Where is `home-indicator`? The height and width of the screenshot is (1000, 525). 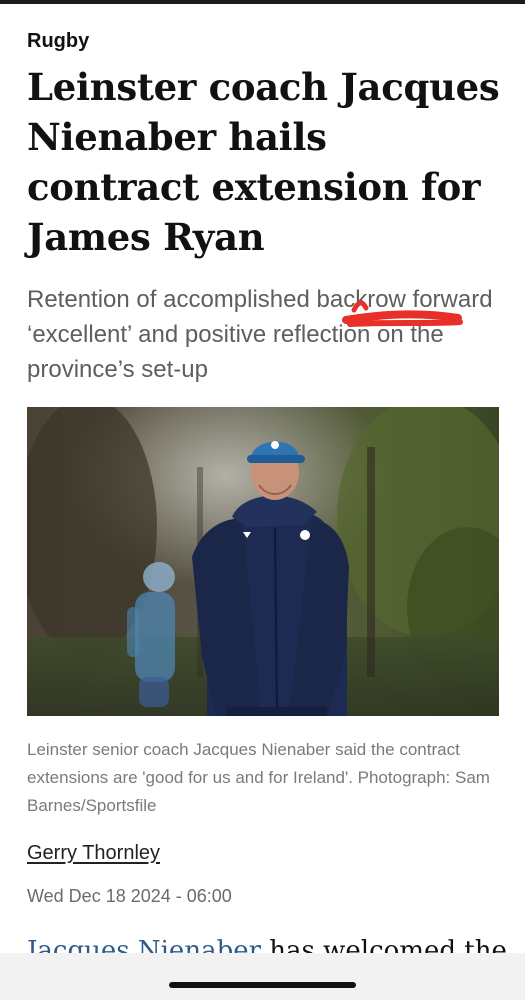
home-indicator is located at coordinates (262, 985).